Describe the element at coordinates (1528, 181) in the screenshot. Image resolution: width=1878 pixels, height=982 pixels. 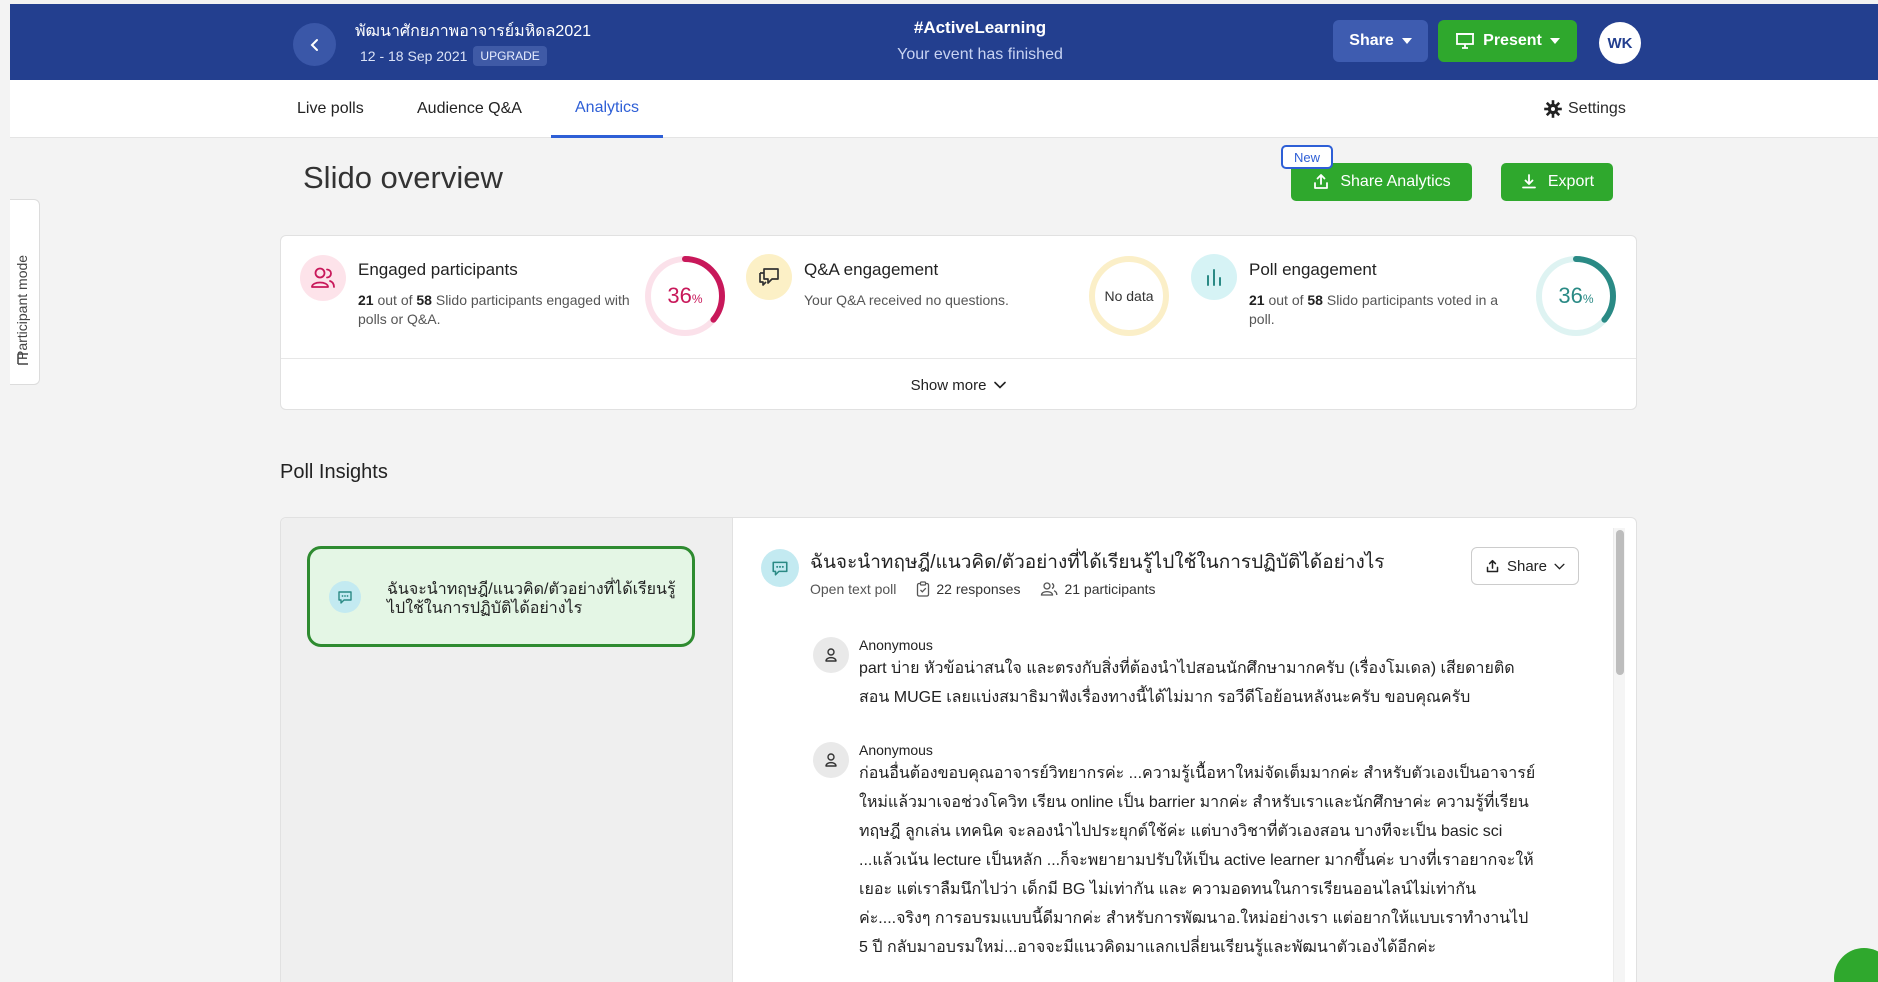
I see `download-icon` at that location.